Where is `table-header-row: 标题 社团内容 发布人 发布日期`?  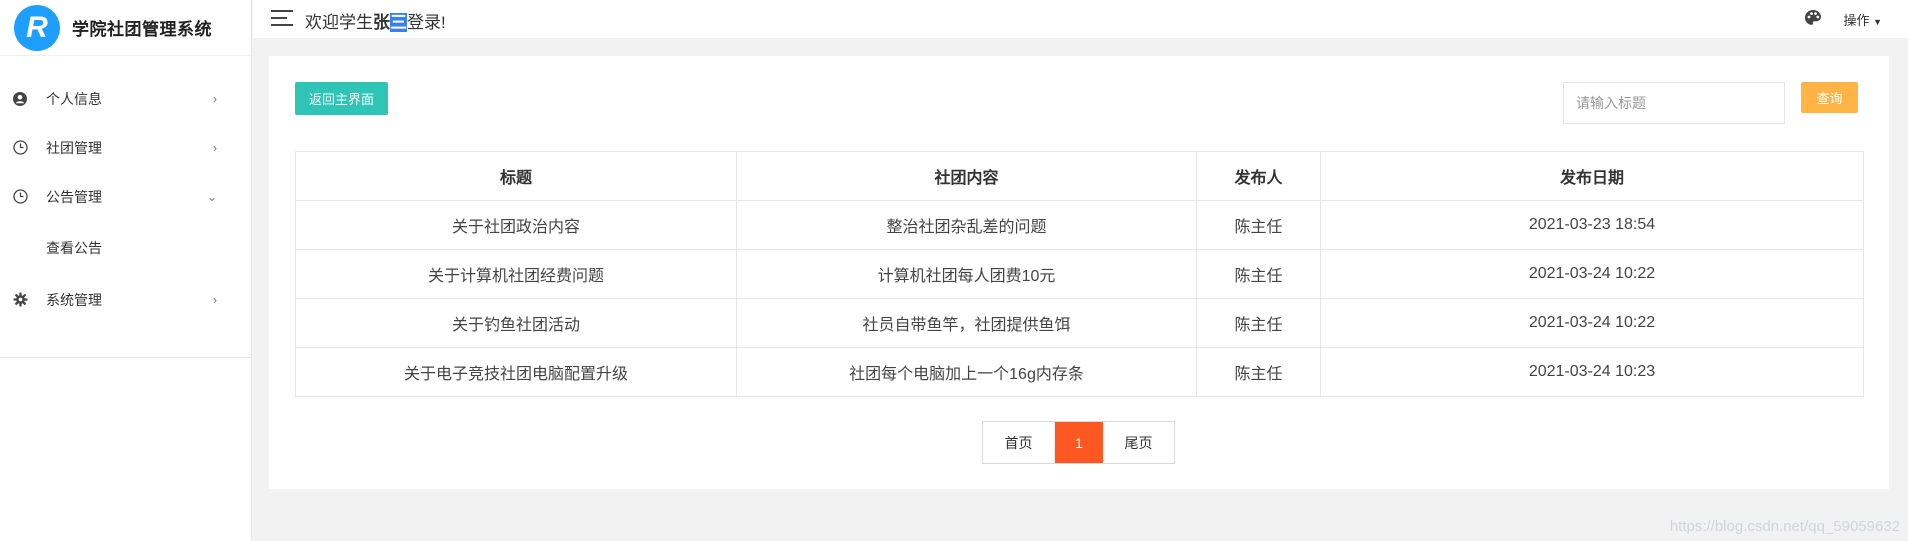
table-header-row: 标题 社团内容 发布人 发布日期 is located at coordinates (1079, 176).